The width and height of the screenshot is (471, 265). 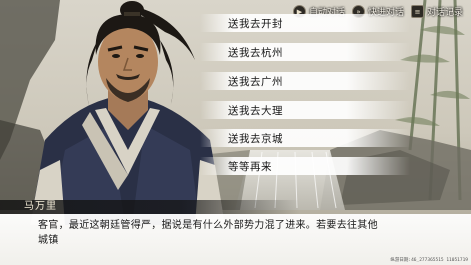 What do you see at coordinates (445, 13) in the screenshot?
I see `dialog-log-label: 对话记录` at bounding box center [445, 13].